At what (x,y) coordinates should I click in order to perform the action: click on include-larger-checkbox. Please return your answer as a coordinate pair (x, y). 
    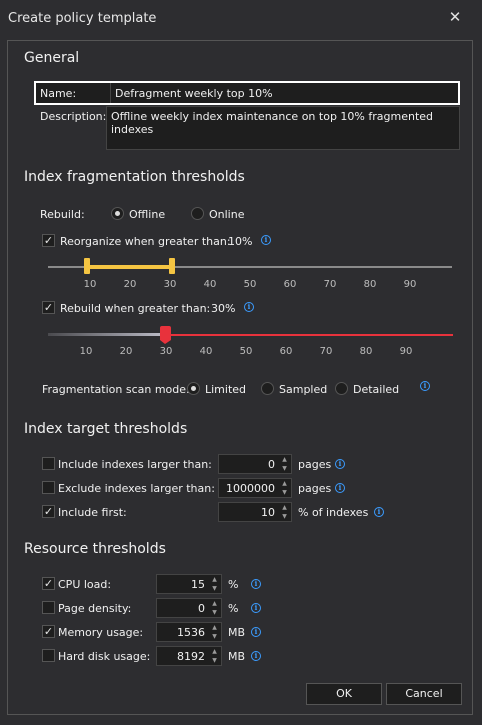
    Looking at the image, I should click on (48, 463).